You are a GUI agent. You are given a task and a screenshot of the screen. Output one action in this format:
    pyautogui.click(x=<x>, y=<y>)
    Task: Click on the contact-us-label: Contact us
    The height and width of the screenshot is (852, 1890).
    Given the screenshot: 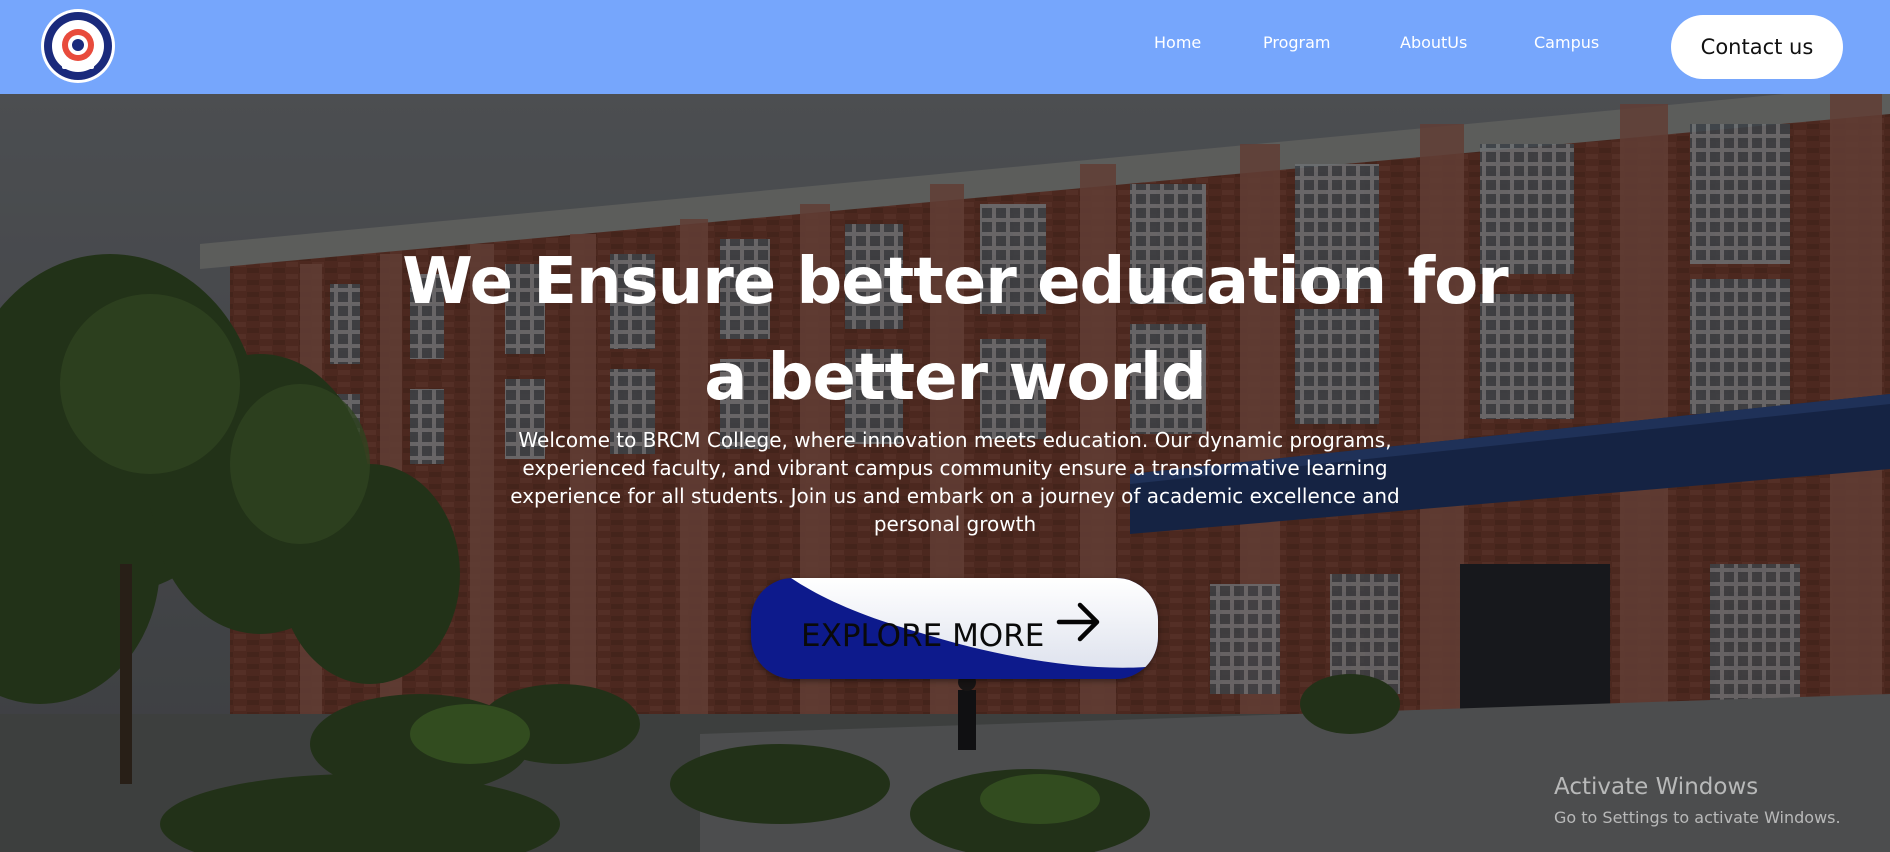 What is the action you would take?
    pyautogui.click(x=1757, y=47)
    